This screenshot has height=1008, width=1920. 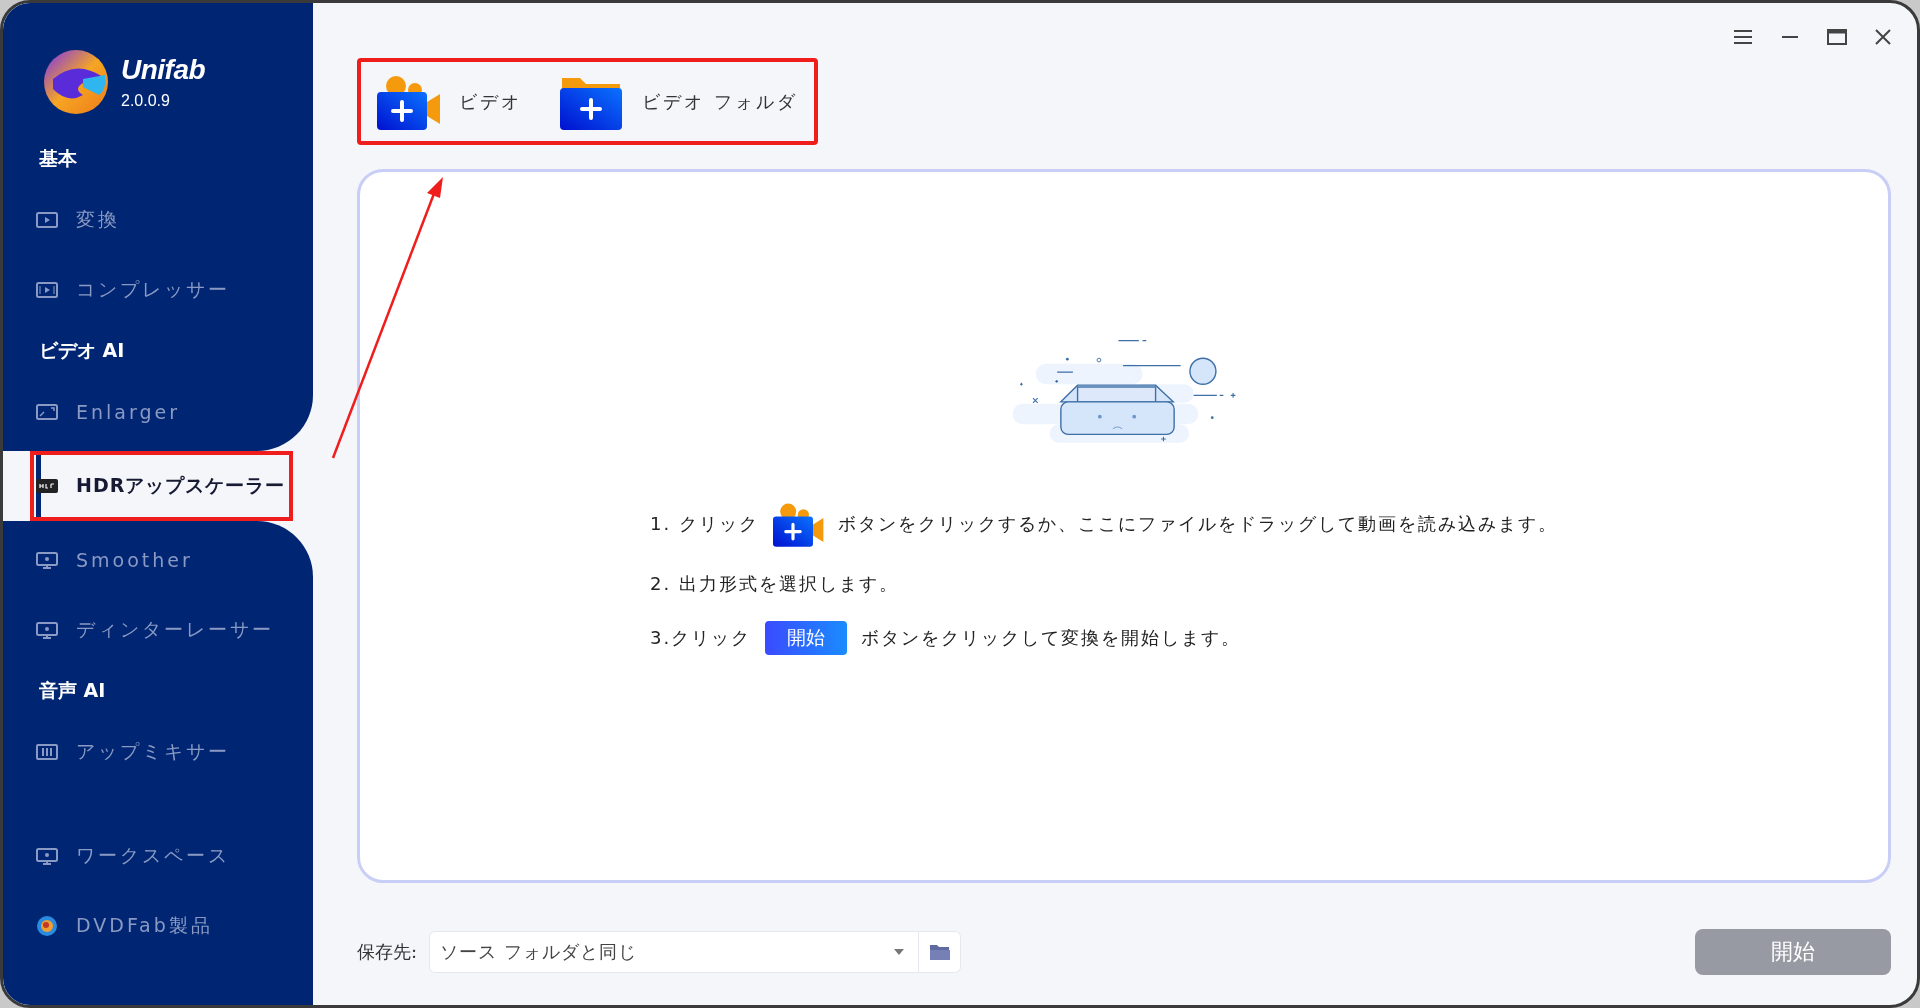 What do you see at coordinates (1837, 37) in the screenshot?
I see `maximize-icon` at bounding box center [1837, 37].